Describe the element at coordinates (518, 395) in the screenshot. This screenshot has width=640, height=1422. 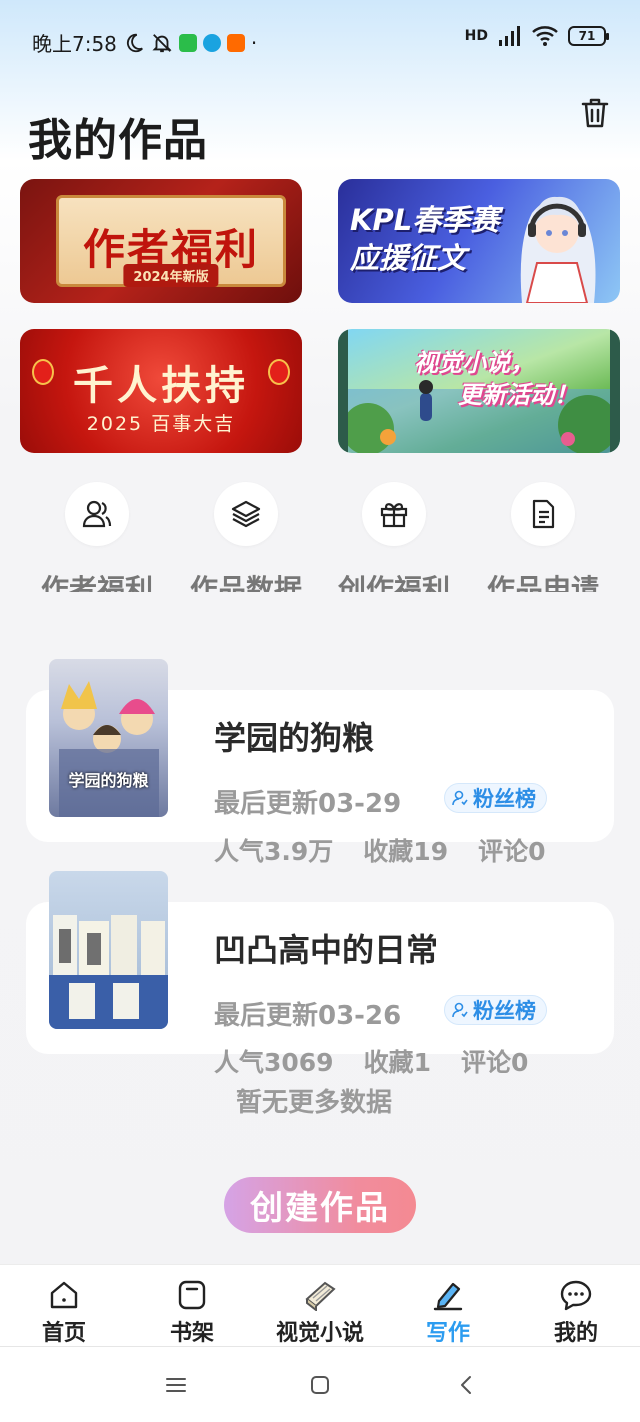
I see `banner-subtitle: 更新活动！` at that location.